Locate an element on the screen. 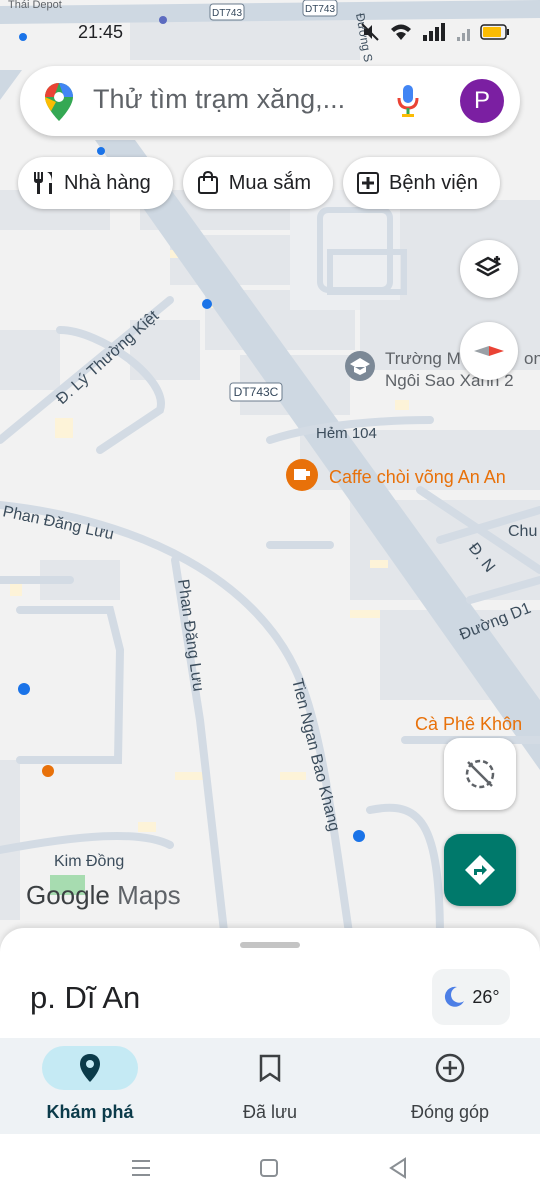  chip-hospitals: Bệnh viện is located at coordinates (421, 183).